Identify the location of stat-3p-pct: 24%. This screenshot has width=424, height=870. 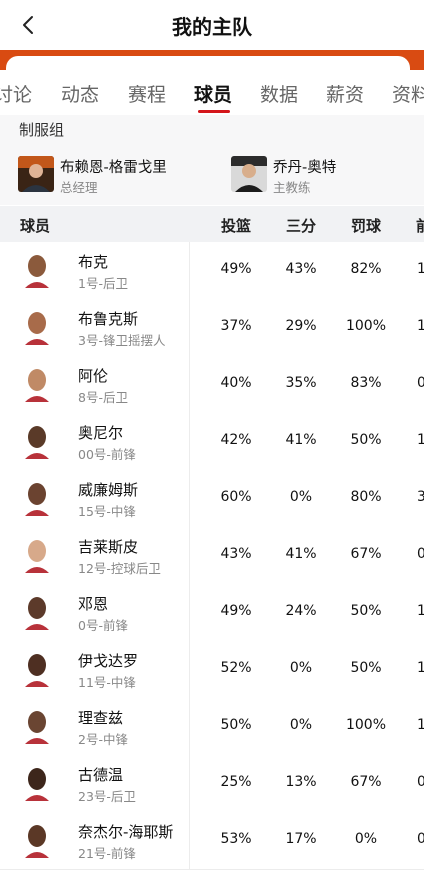
(301, 611).